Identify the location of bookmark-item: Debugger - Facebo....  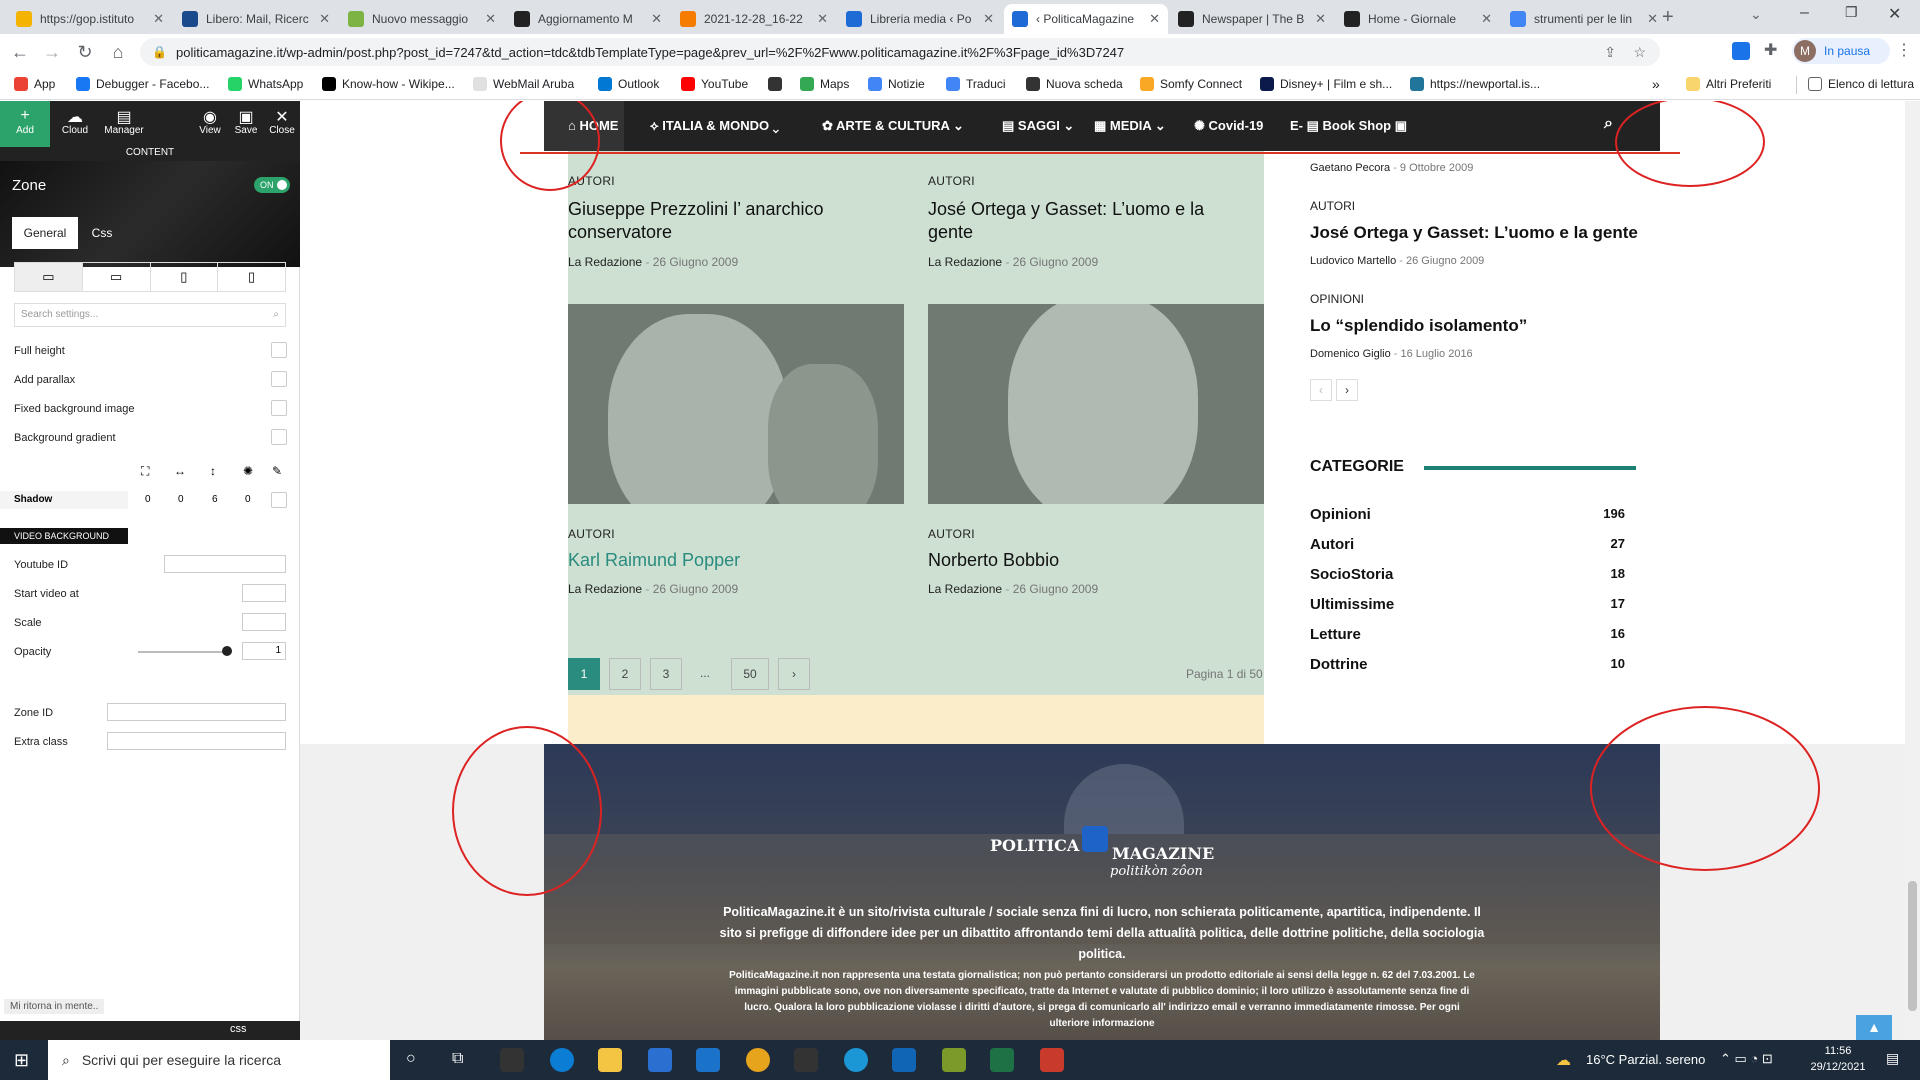
(142, 84).